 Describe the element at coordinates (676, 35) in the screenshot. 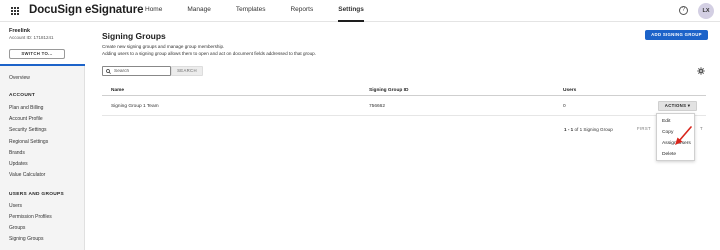

I see `add-signing-group-button: ADD SIGNING GROUP` at that location.